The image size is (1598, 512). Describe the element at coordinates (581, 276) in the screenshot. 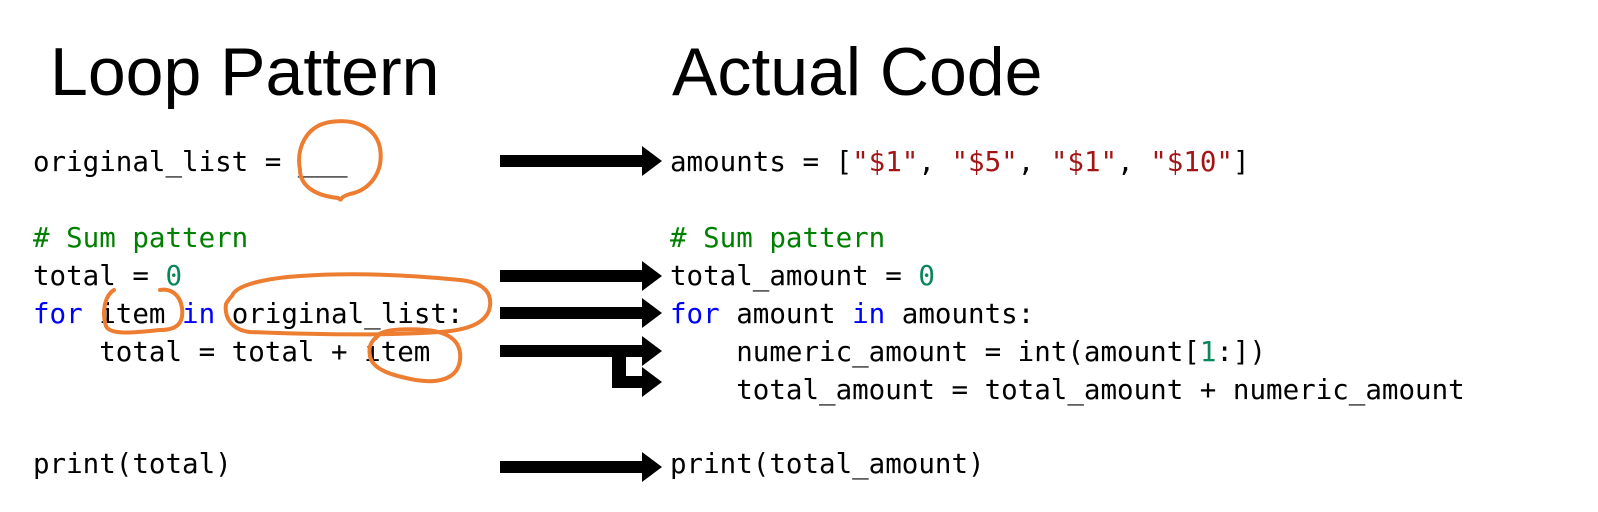

I see `arrow-total-init` at that location.